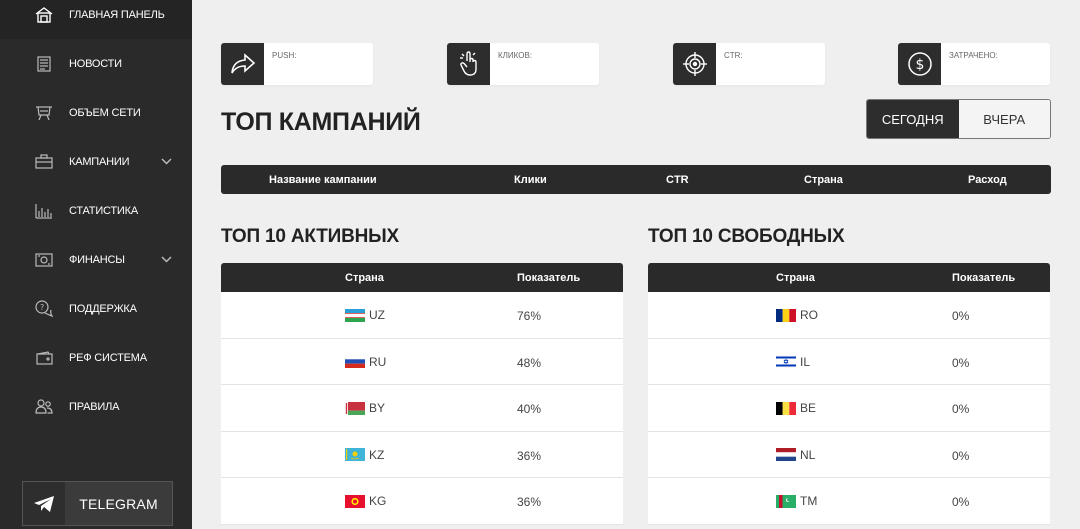  I want to click on table-row: TM 0%, so click(849, 501).